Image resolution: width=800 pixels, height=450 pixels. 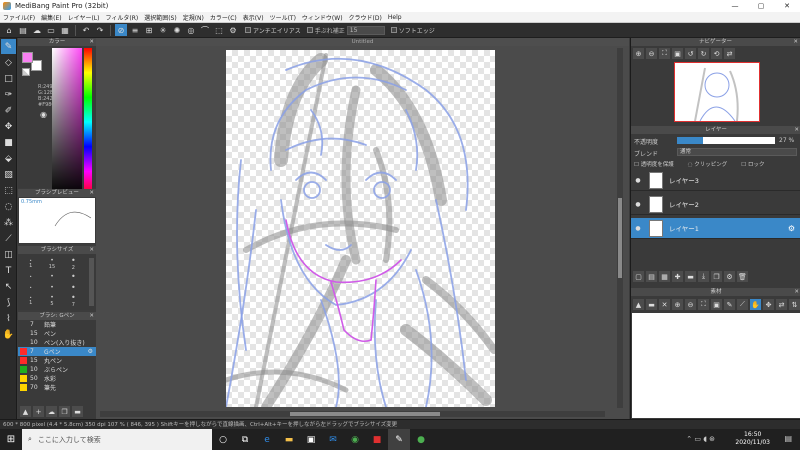 I want to click on menu-edit: 編集(E), so click(x=51, y=17).